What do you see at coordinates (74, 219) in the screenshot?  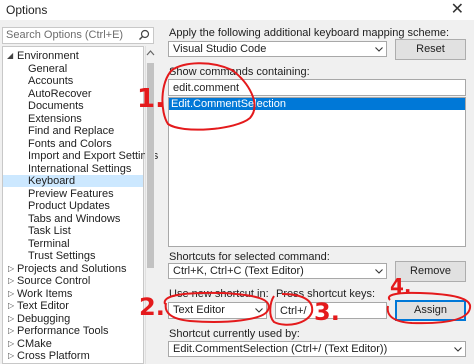 I see `tree-item-tabs-and-windows: Tabs and Windows` at bounding box center [74, 219].